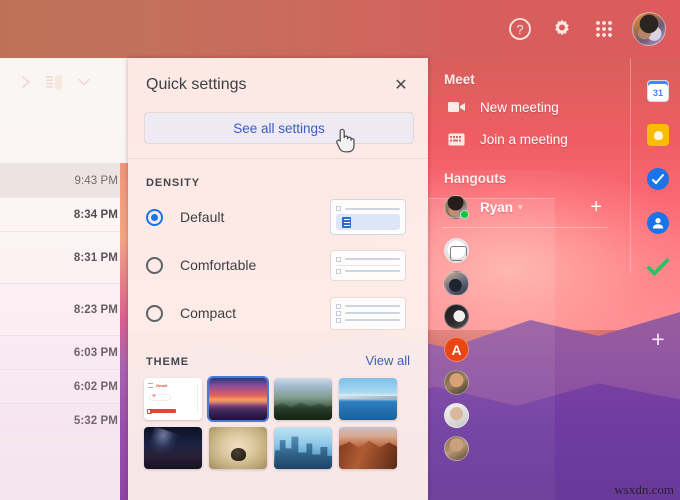  Describe the element at coordinates (96, 180) in the screenshot. I see `mail-timestamp: 9:43 PM` at that location.